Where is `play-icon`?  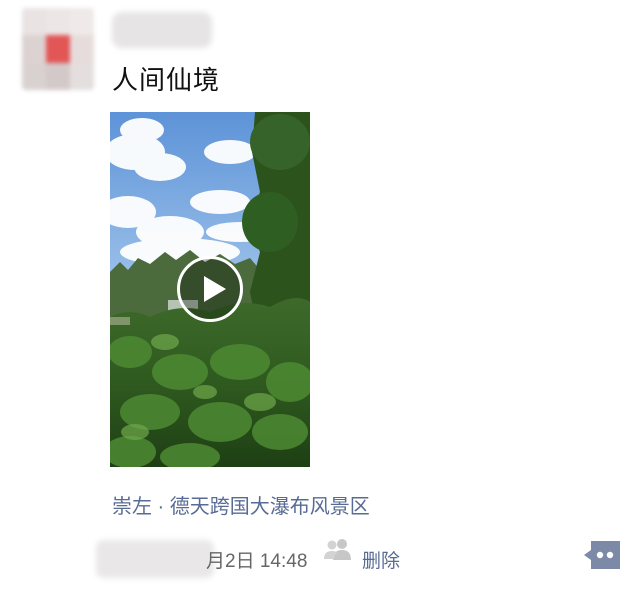
play-icon is located at coordinates (215, 289).